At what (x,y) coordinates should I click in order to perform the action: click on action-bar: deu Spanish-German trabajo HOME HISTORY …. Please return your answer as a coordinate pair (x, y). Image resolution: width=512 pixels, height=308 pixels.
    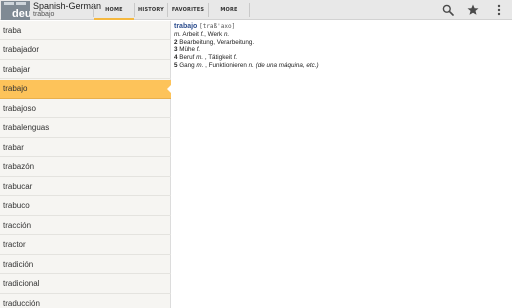
    Looking at the image, I should click on (256, 10).